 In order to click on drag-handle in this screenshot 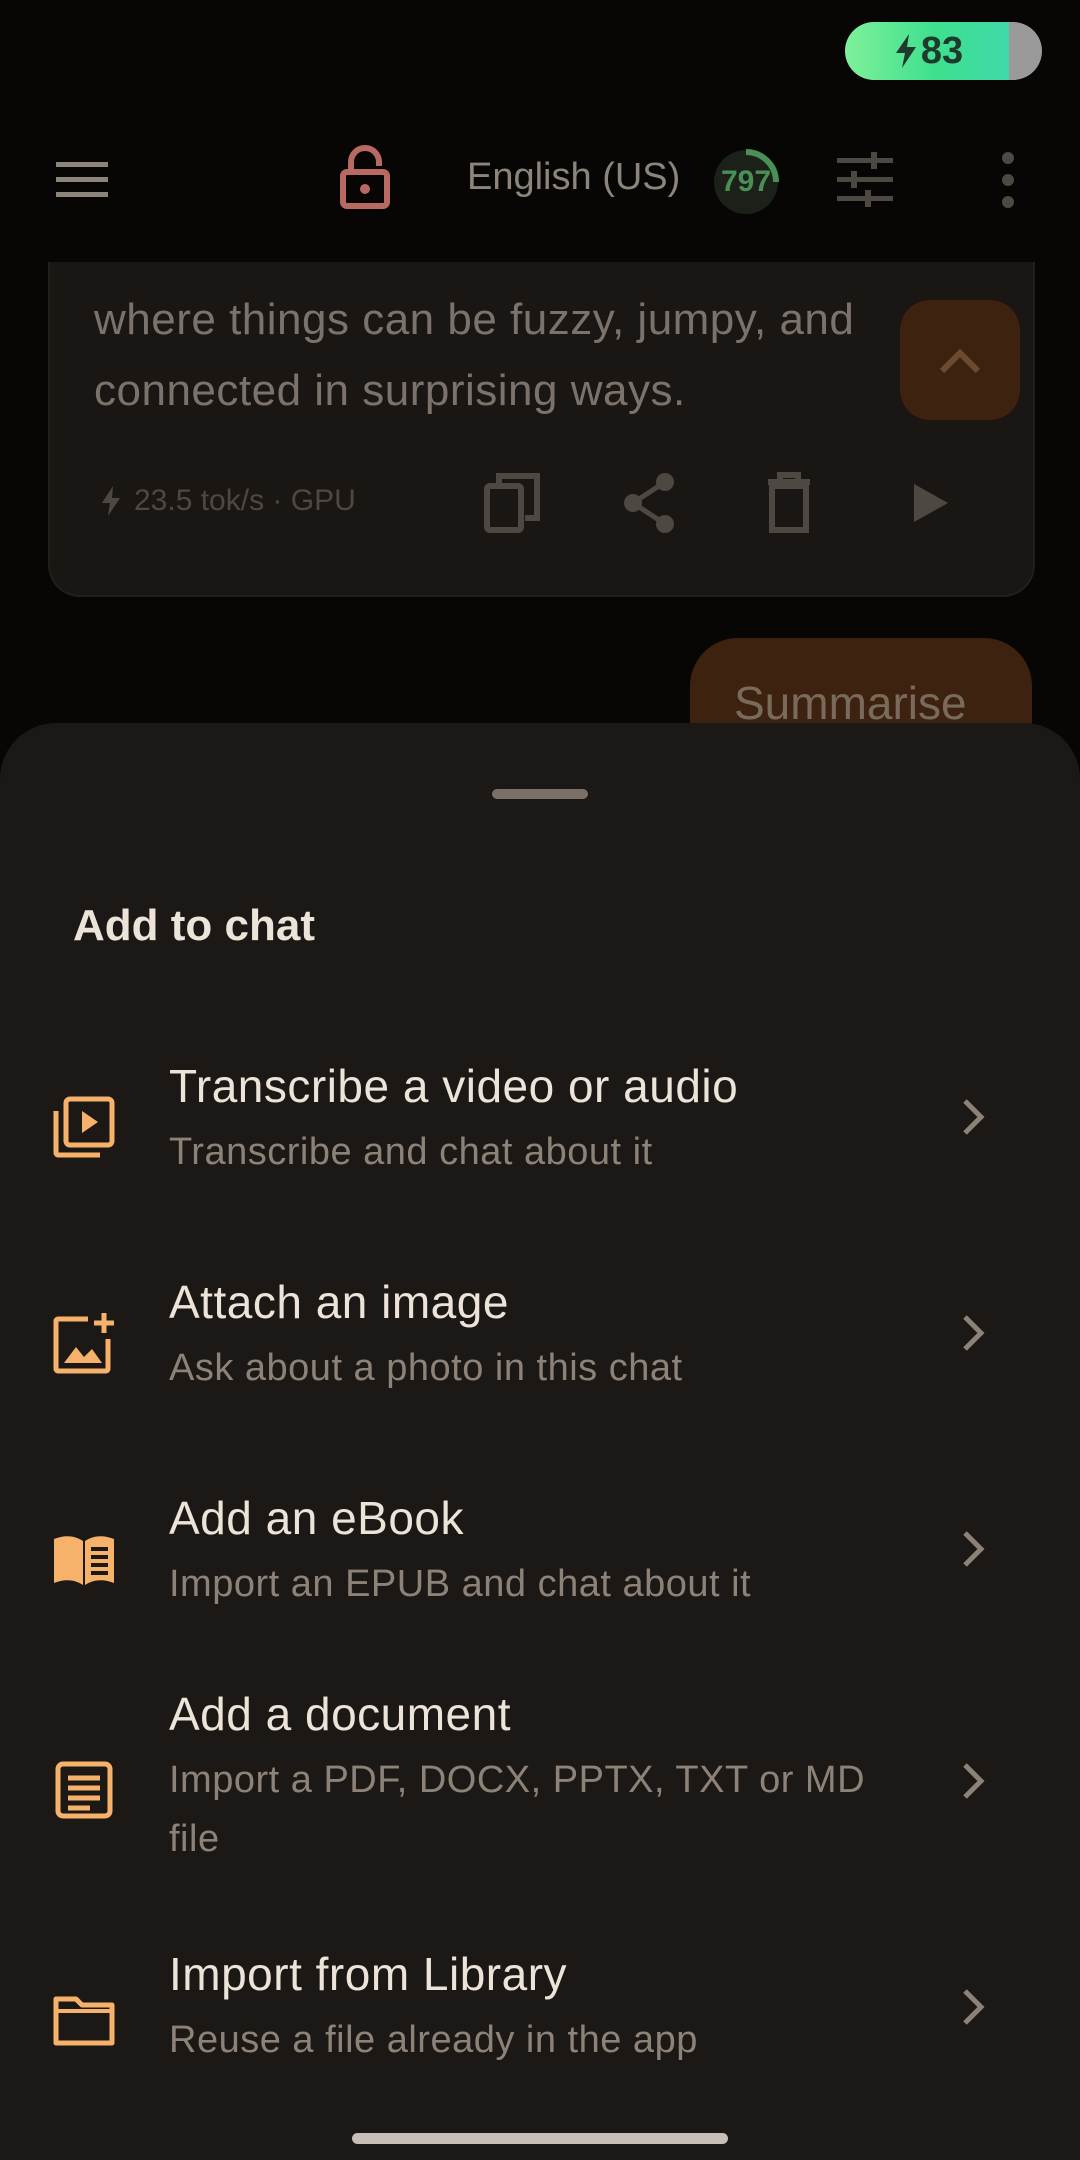, I will do `click(540, 794)`.